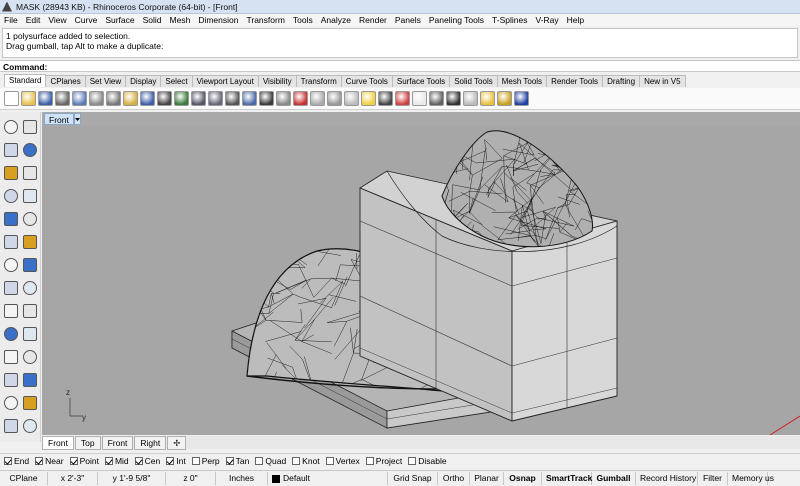 The width and height of the screenshot is (800, 486). I want to click on toggle-record-history: Record History, so click(667, 478).